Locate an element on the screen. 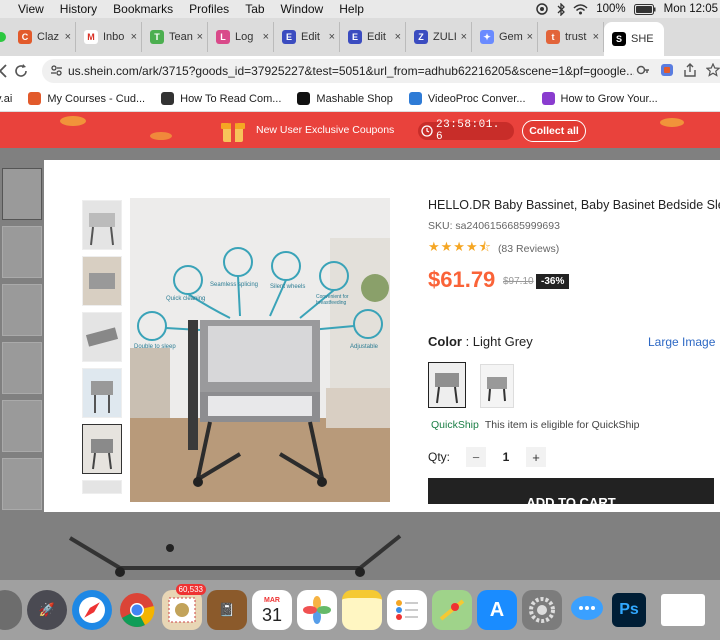 This screenshot has width=720, height=640. menu-bookmarks: Bookmarks is located at coordinates (143, 9).